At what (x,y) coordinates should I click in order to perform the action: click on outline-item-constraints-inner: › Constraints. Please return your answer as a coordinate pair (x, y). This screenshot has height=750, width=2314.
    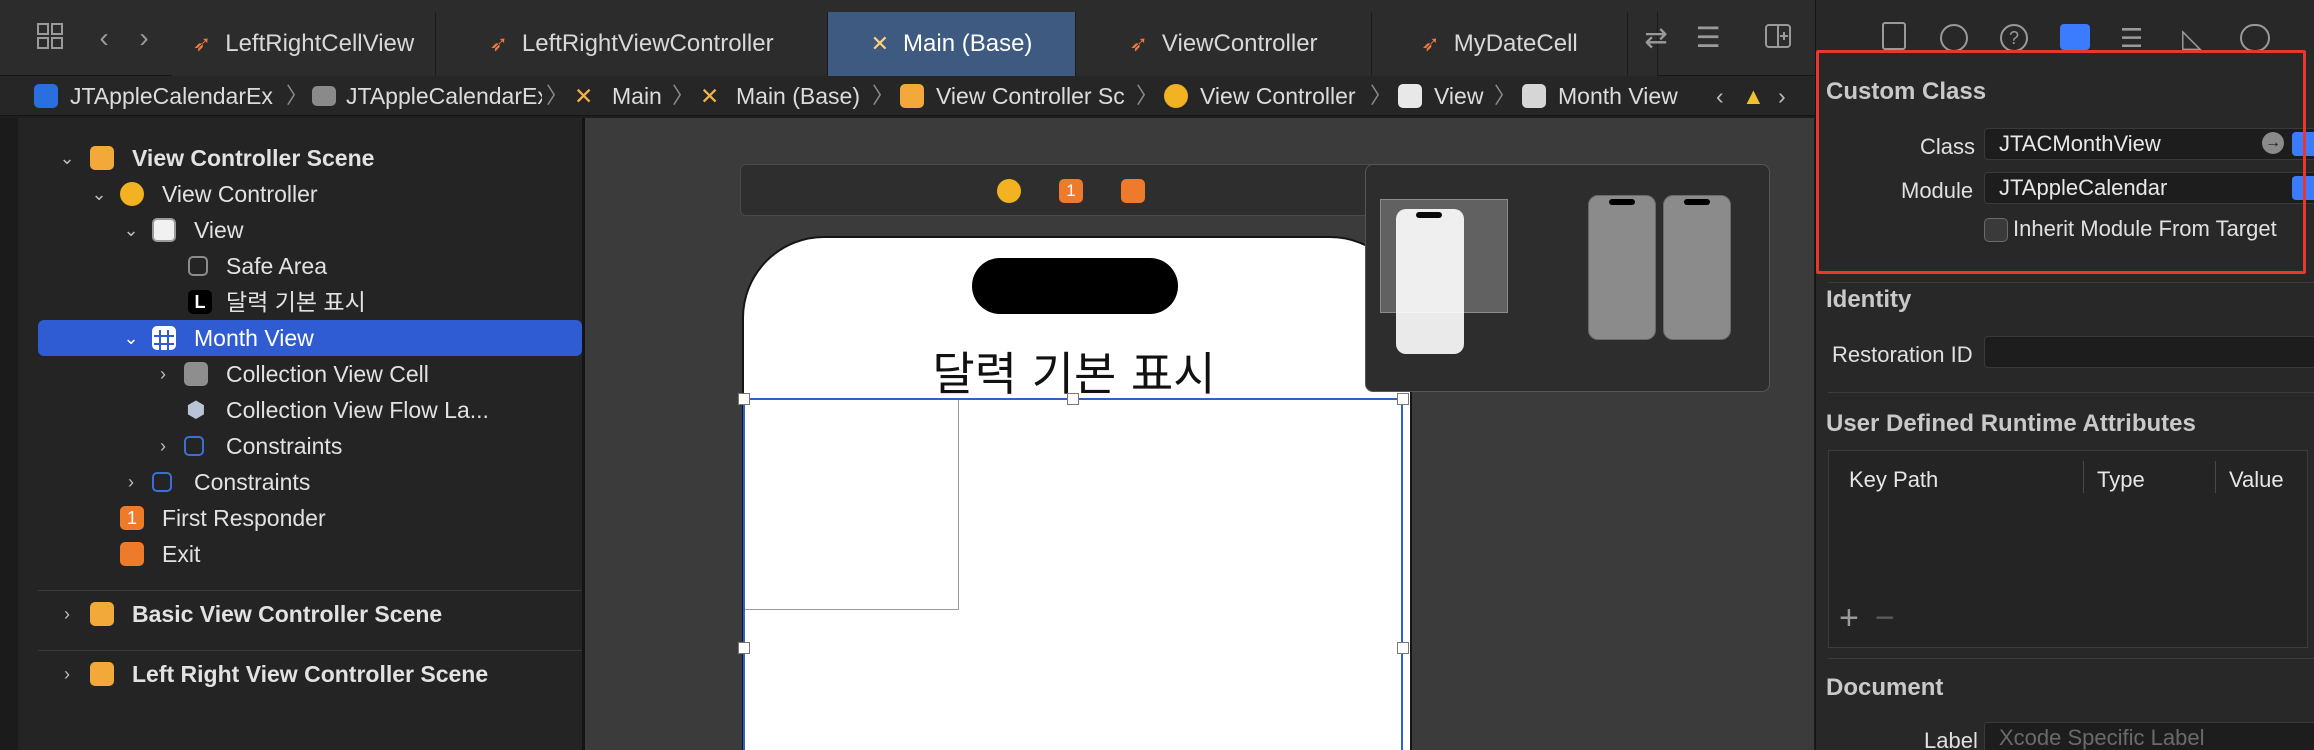
    Looking at the image, I should click on (310, 446).